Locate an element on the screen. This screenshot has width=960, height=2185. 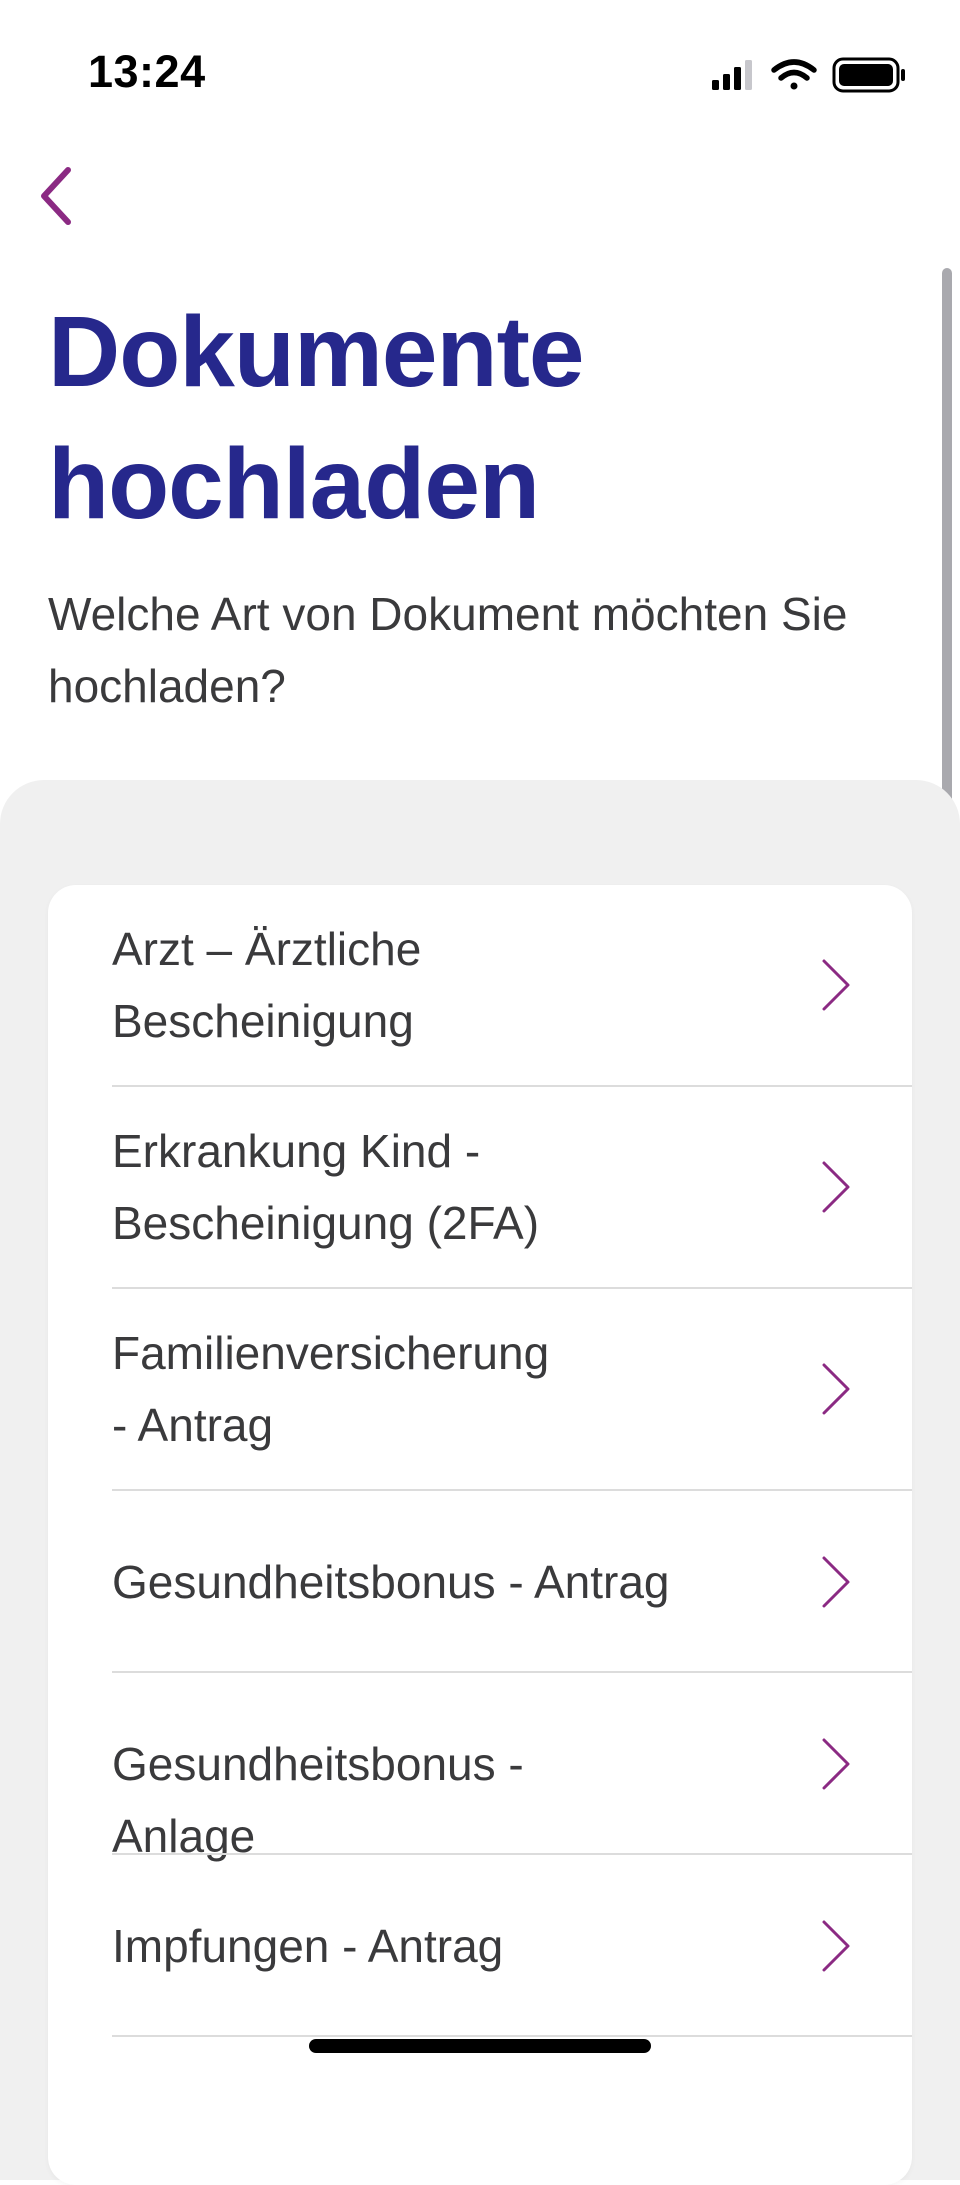
cellular-signal-icon is located at coordinates (732, 75).